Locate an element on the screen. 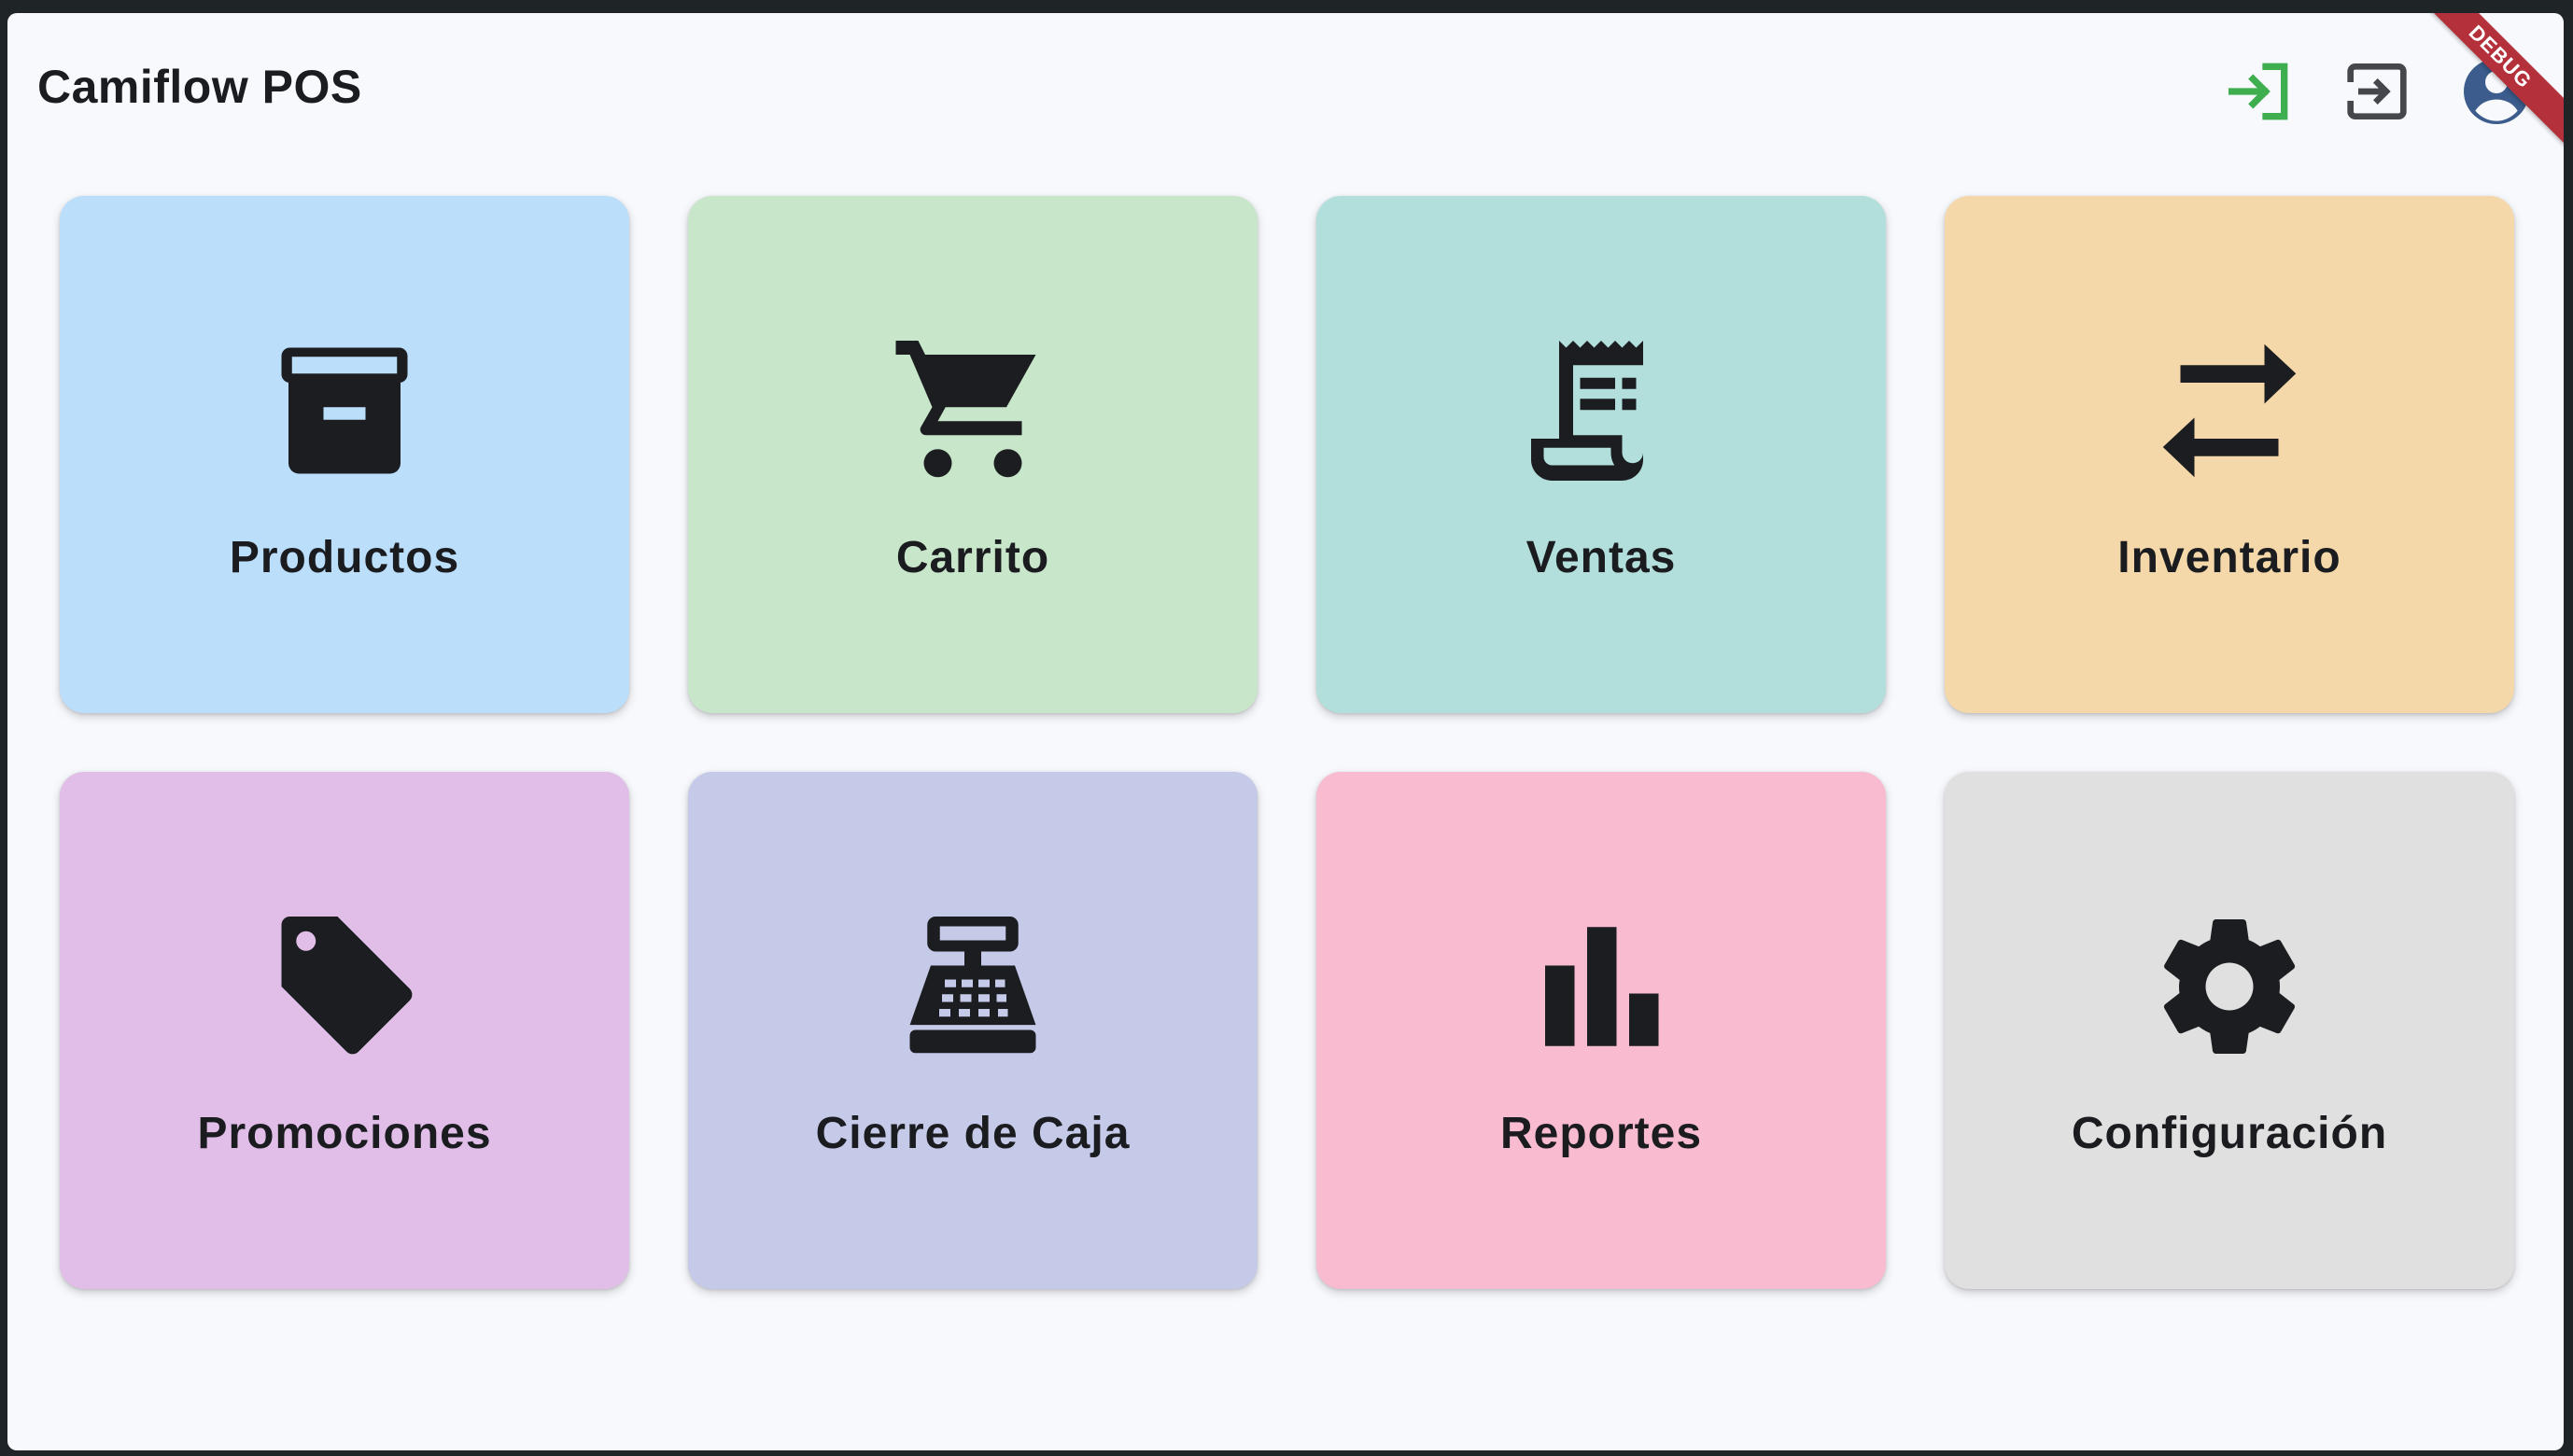 The width and height of the screenshot is (2573, 1456). tile-reportes: Reportes is located at coordinates (1601, 1030).